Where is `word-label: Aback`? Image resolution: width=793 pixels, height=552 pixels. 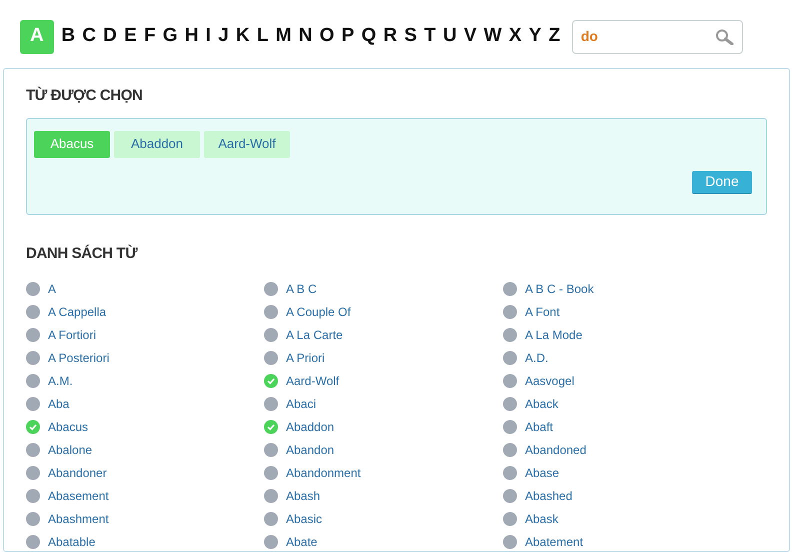
word-label: Aback is located at coordinates (541, 403).